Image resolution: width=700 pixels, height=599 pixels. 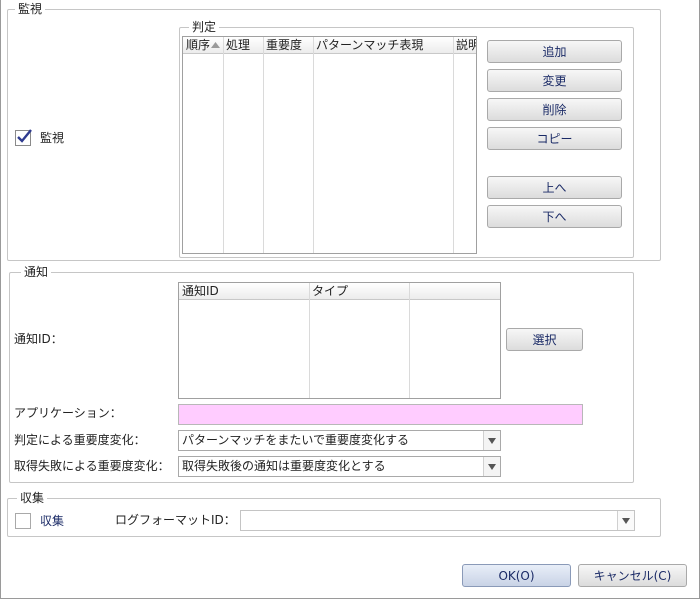 I want to click on edit-button: 変更, so click(x=554, y=80).